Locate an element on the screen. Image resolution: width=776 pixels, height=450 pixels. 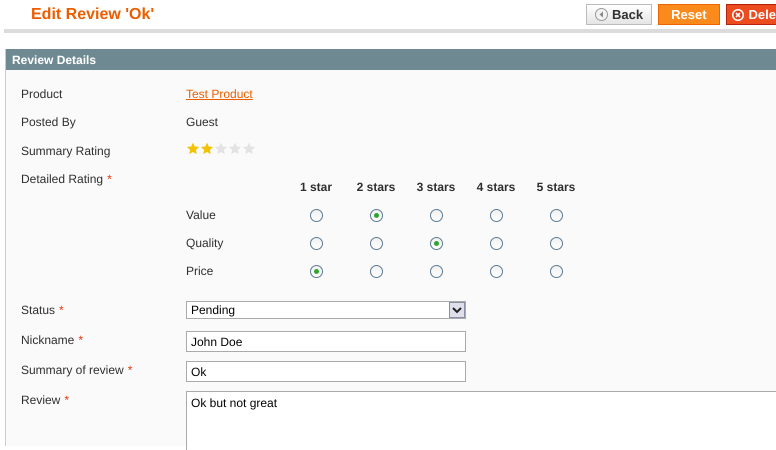
field-label: Product is located at coordinates (41, 94).